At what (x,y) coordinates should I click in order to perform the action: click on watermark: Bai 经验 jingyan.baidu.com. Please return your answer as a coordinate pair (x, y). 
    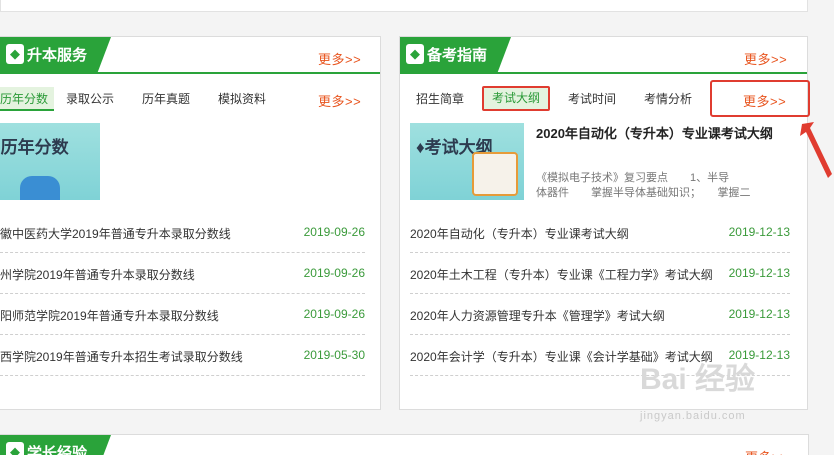
    Looking at the image, I should click on (725, 397).